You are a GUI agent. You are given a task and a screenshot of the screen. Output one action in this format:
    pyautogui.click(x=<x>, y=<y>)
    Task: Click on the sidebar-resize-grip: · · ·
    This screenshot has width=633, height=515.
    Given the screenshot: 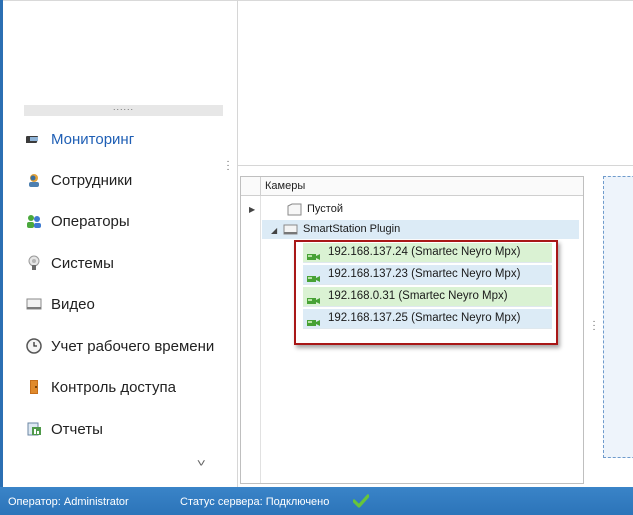 What is the action you would take?
    pyautogui.click(x=228, y=166)
    